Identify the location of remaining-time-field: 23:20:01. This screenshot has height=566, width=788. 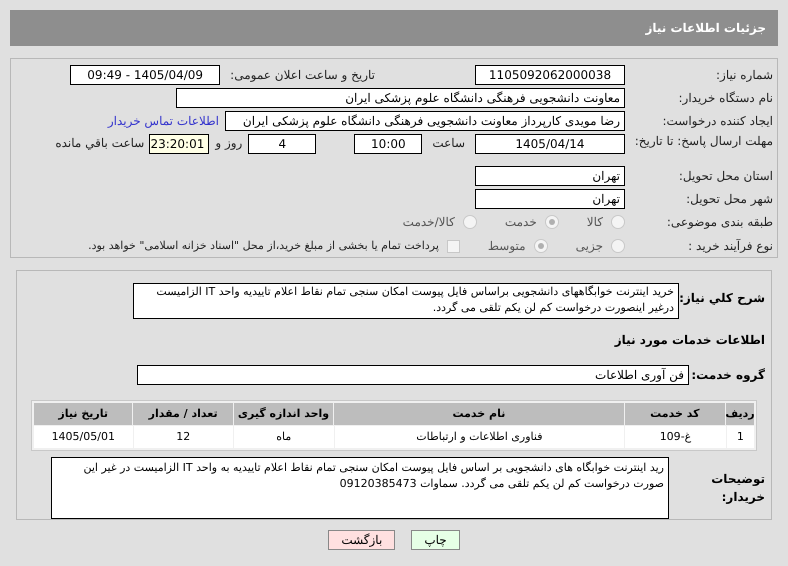
(179, 144).